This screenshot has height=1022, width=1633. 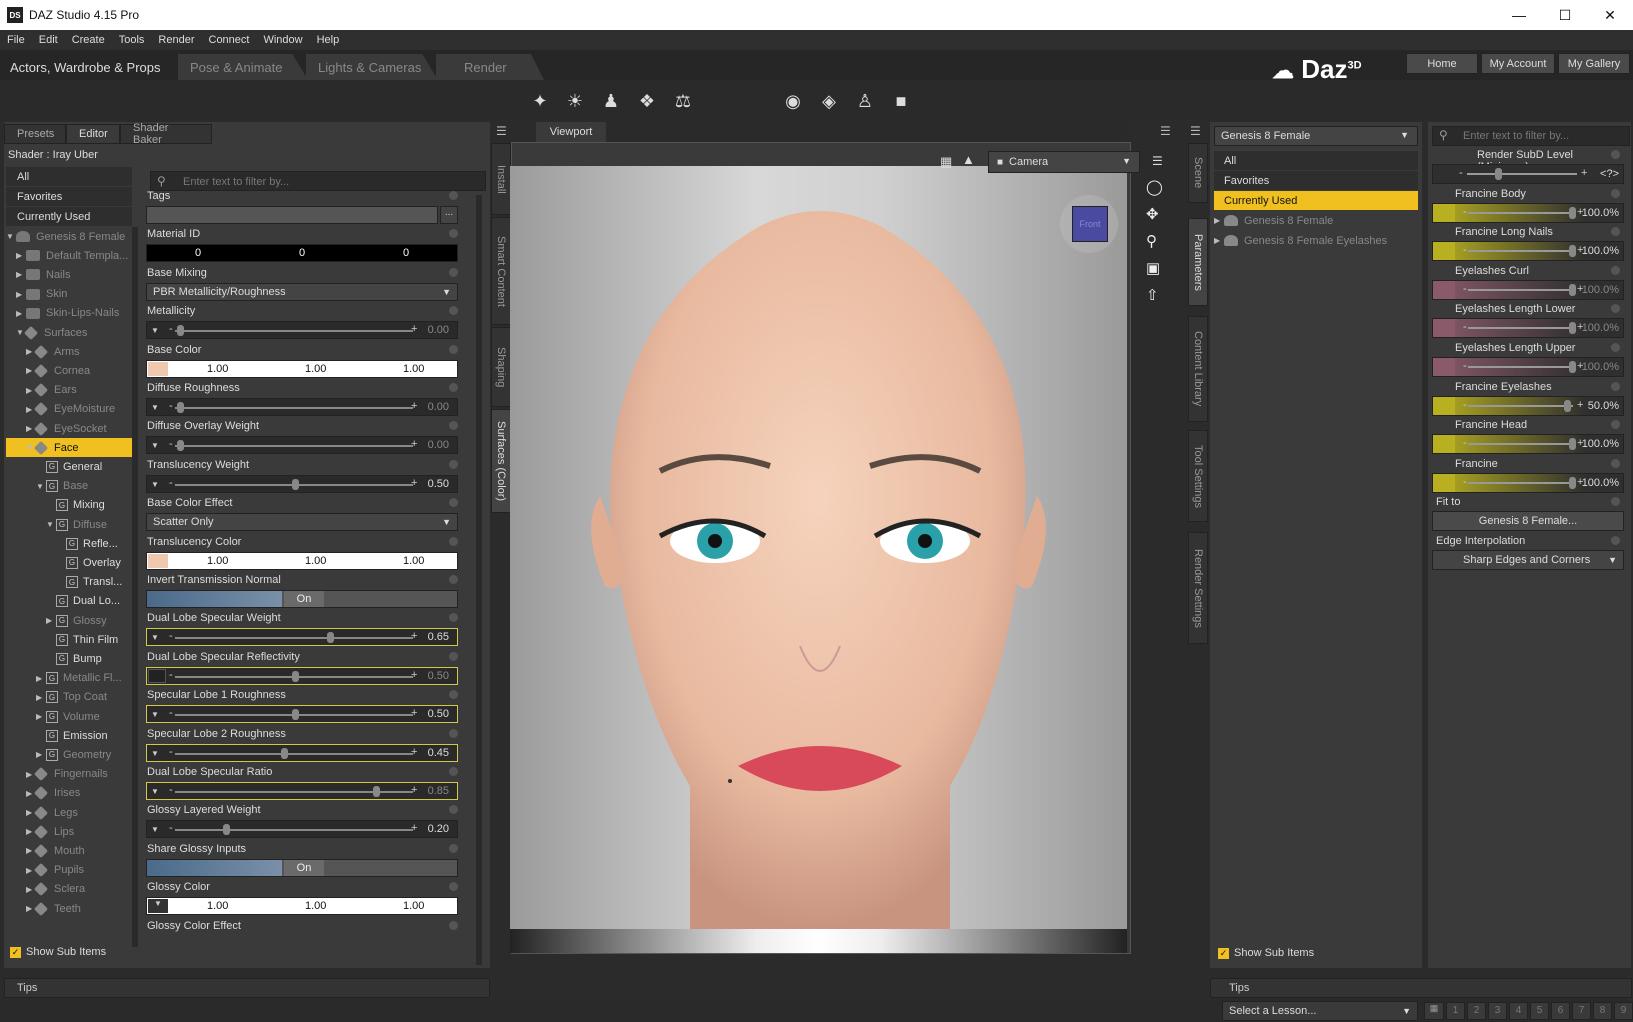 What do you see at coordinates (865, 101) in the screenshot?
I see `figure-select-icon: ♙` at bounding box center [865, 101].